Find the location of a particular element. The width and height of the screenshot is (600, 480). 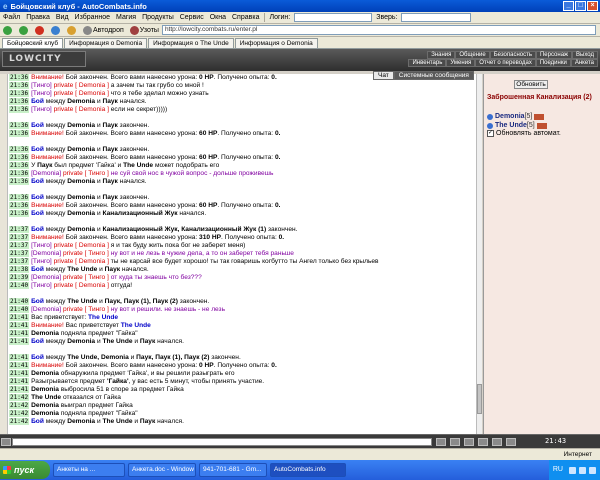

menu-item-tools: Сервис is located at coordinates (192, 17).